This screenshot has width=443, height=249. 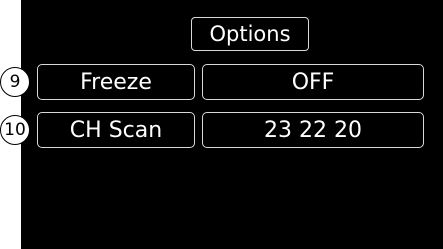 I want to click on freeze-button: Freeze, so click(x=116, y=82).